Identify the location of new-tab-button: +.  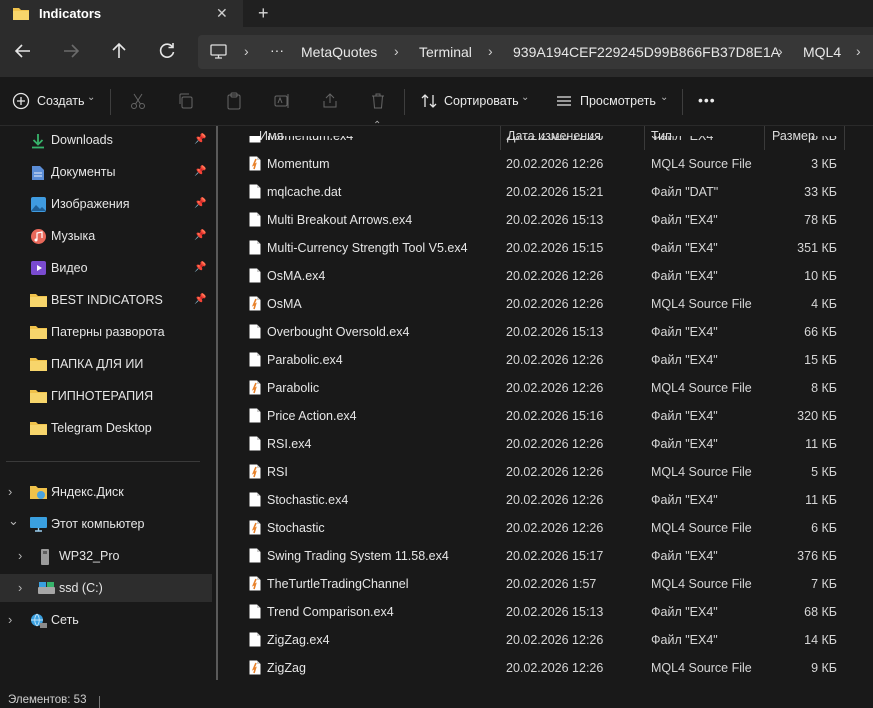
(263, 13).